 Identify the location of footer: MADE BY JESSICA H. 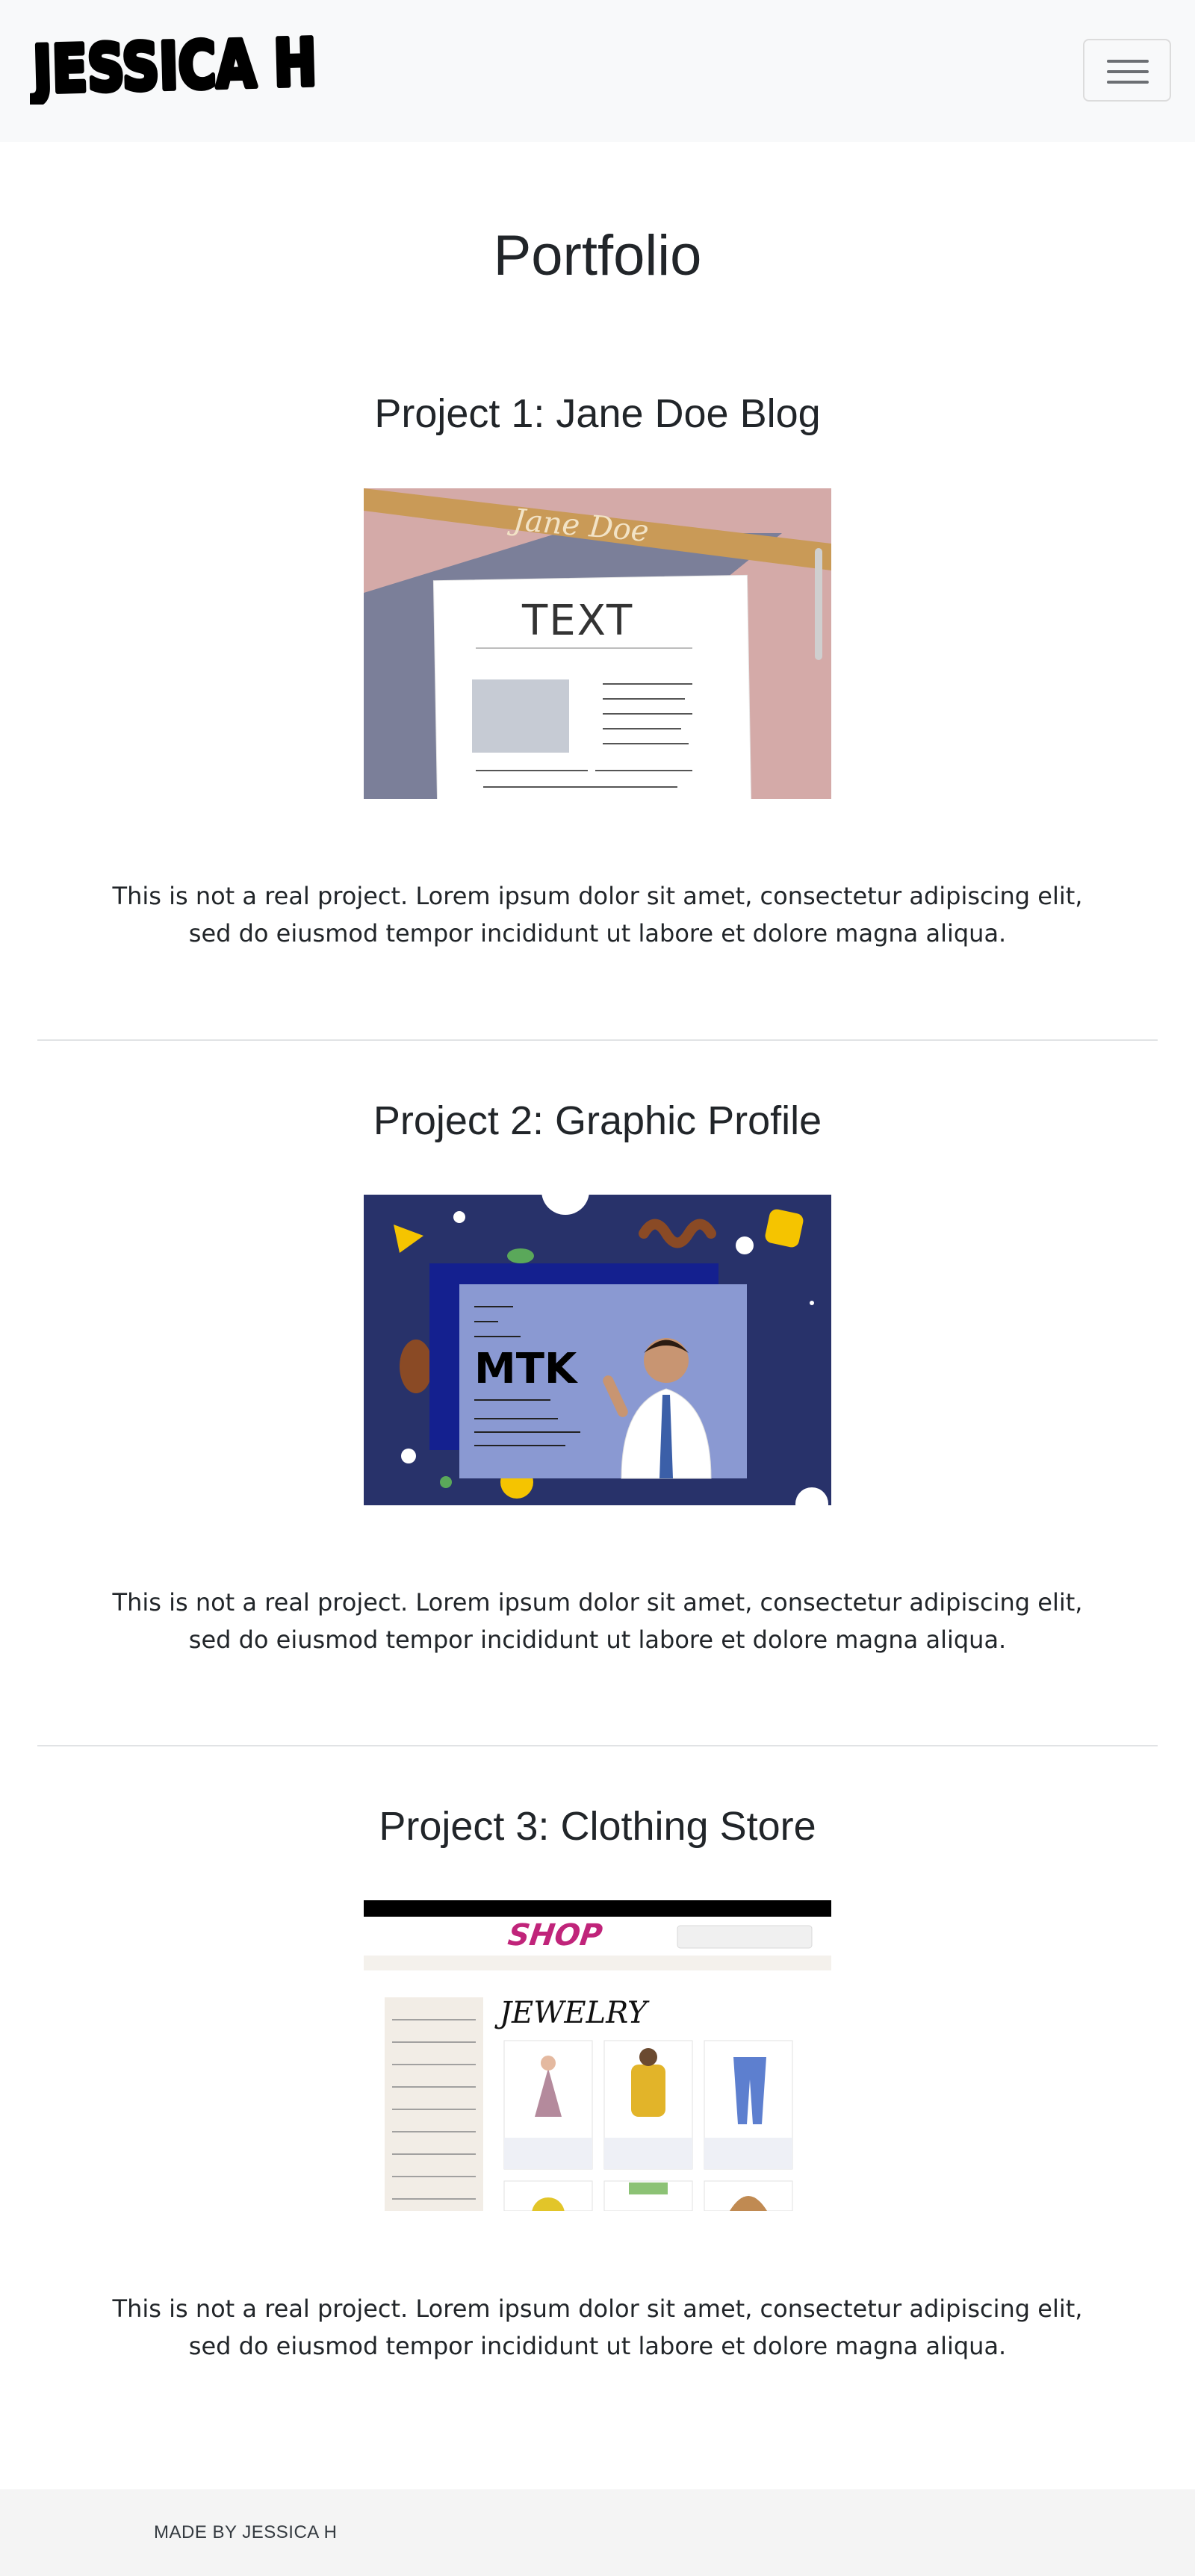
(597, 2532).